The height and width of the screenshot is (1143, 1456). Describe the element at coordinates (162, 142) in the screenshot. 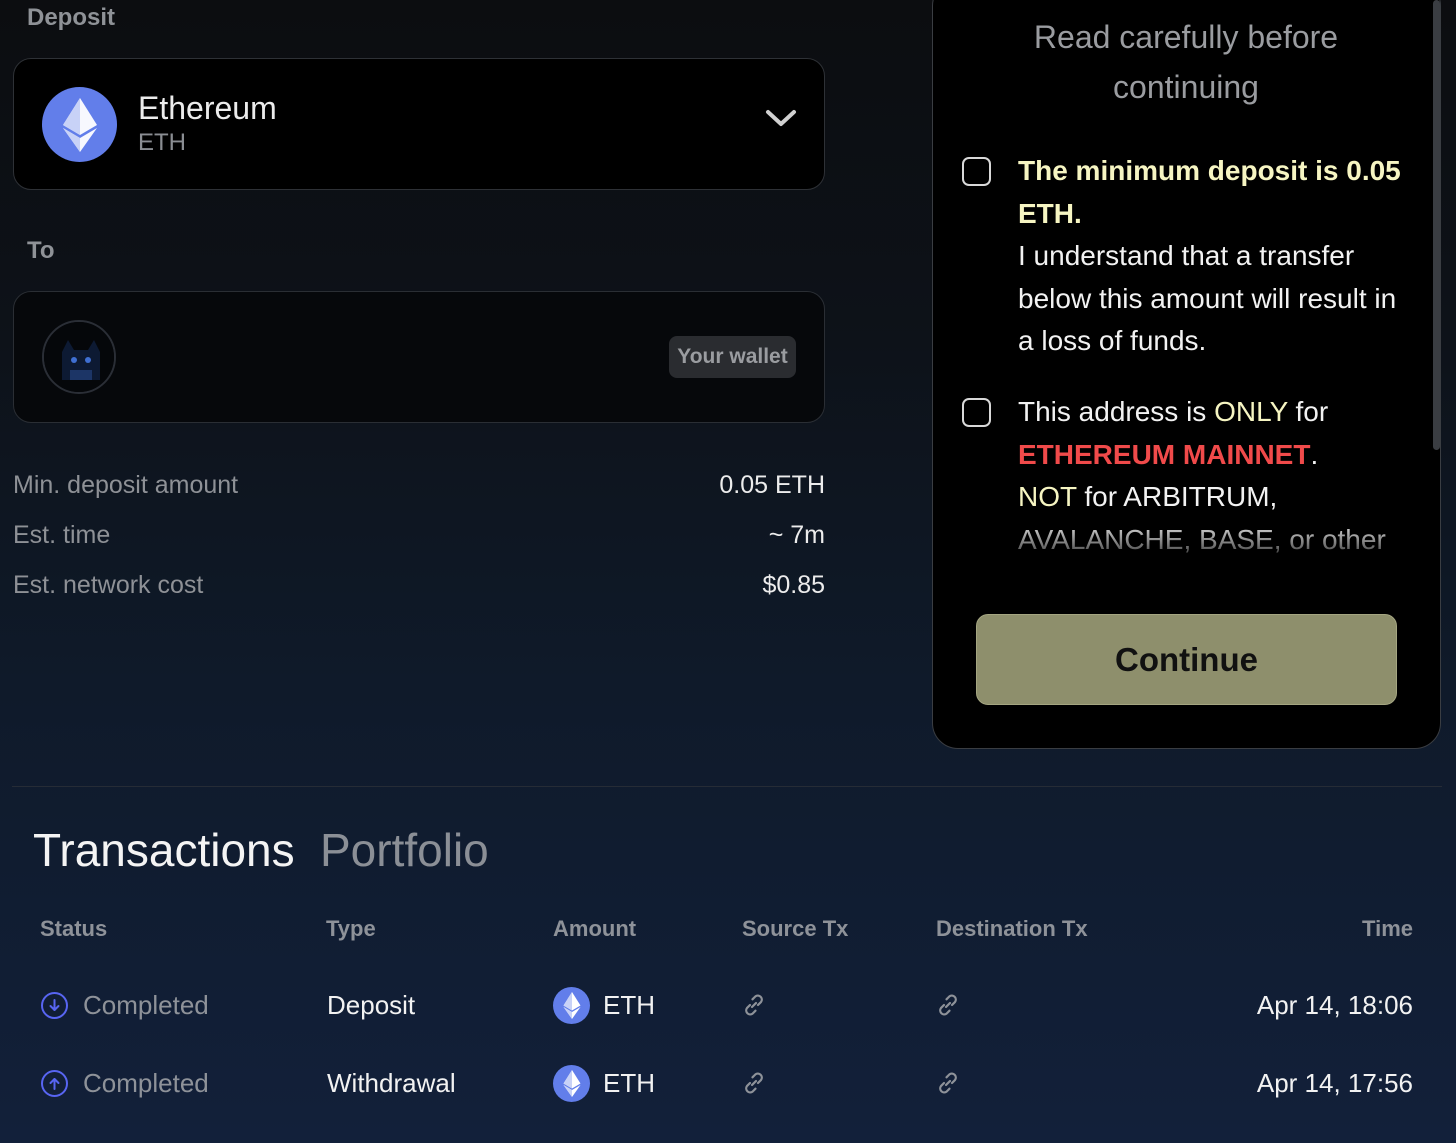

I see `token-symbol: ETH` at that location.